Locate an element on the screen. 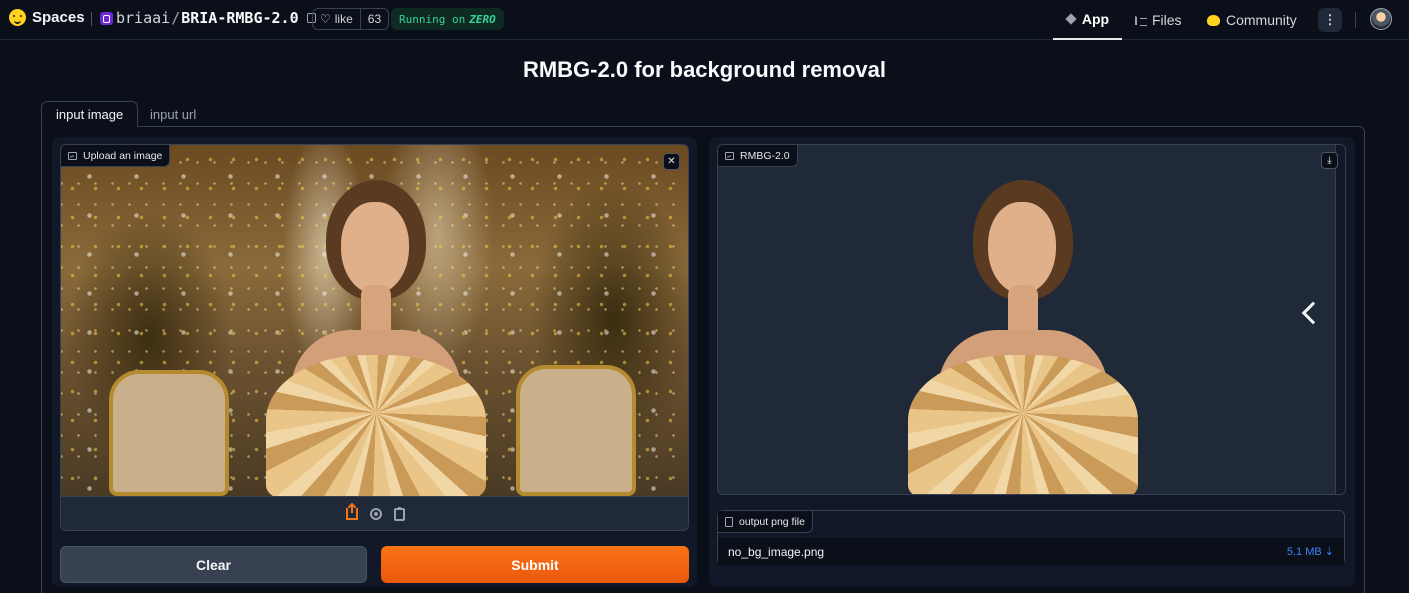  repo-breadcrumb: briaai / BRIA-RMBG-2.0 is located at coordinates (208, 18).